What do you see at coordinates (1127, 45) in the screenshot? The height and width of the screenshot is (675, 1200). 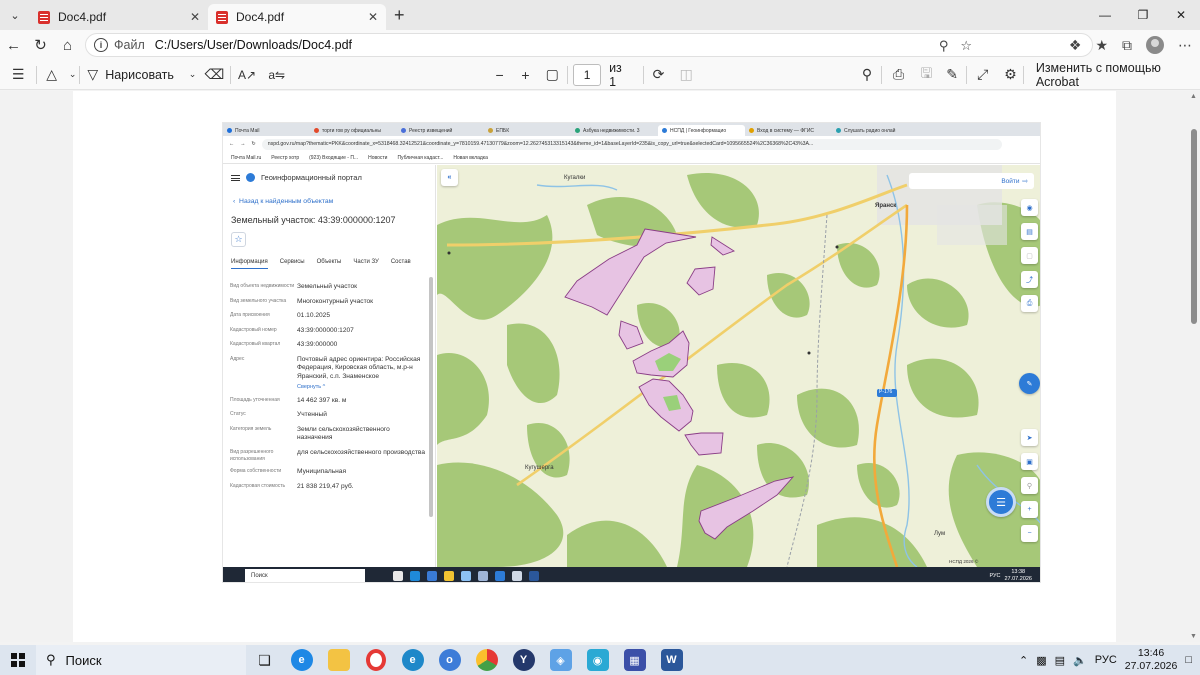 I see `collections-icon: ⧉` at bounding box center [1127, 45].